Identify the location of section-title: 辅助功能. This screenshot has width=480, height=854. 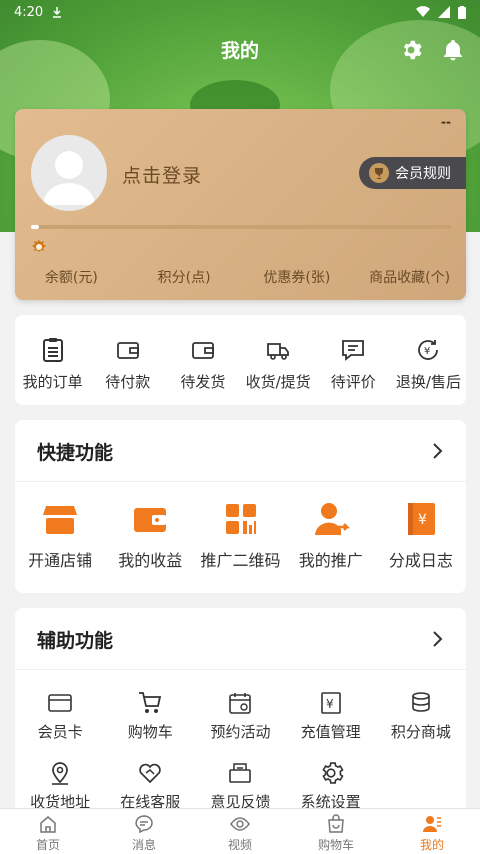
(75, 641).